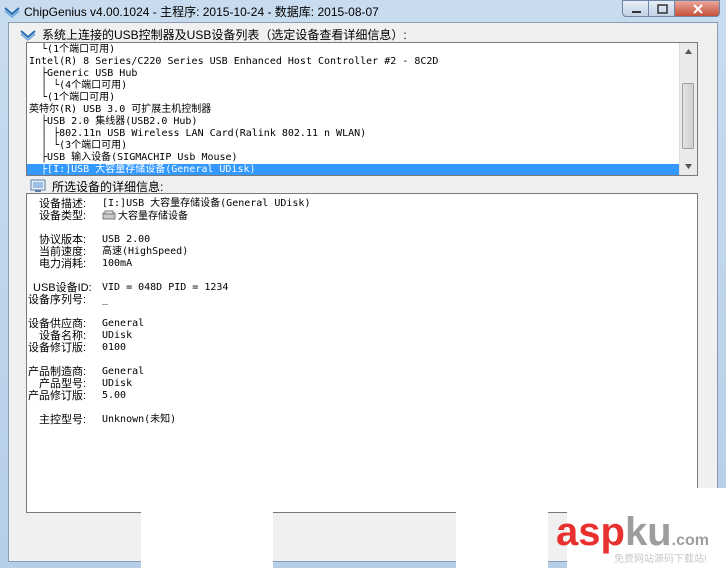  I want to click on app-icon, so click(12, 12).